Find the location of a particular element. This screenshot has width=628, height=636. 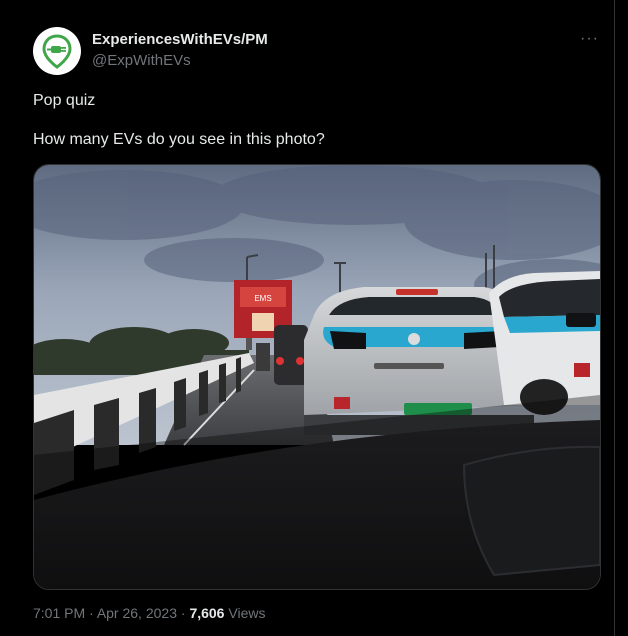

author-handle: @ExpWithEVs is located at coordinates (141, 60).